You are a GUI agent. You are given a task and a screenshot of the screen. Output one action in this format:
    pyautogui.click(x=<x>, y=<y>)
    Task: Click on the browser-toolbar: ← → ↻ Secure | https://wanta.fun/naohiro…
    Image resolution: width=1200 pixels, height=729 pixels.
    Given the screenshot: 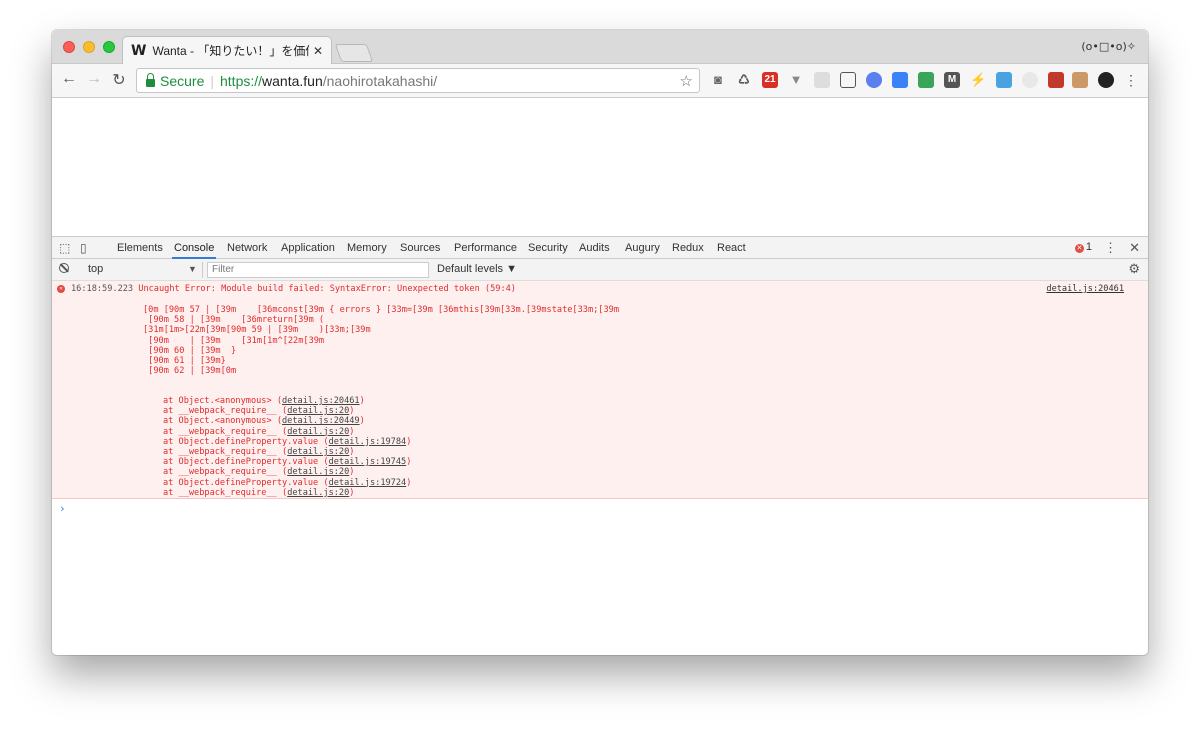 What is the action you would take?
    pyautogui.click(x=600, y=81)
    